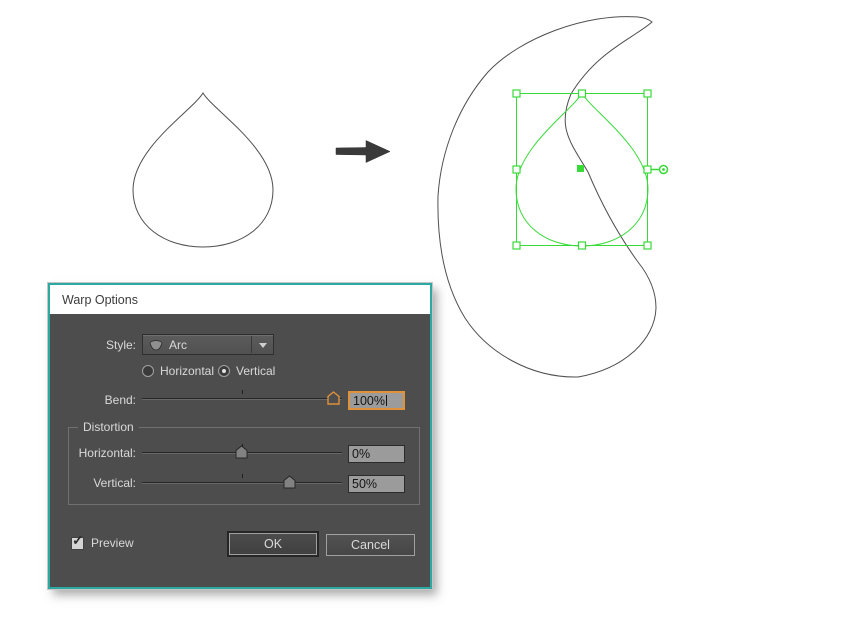  I want to click on distortion-group: Distortion Horizontal: 0% Vertical: 50%, so click(244, 462).